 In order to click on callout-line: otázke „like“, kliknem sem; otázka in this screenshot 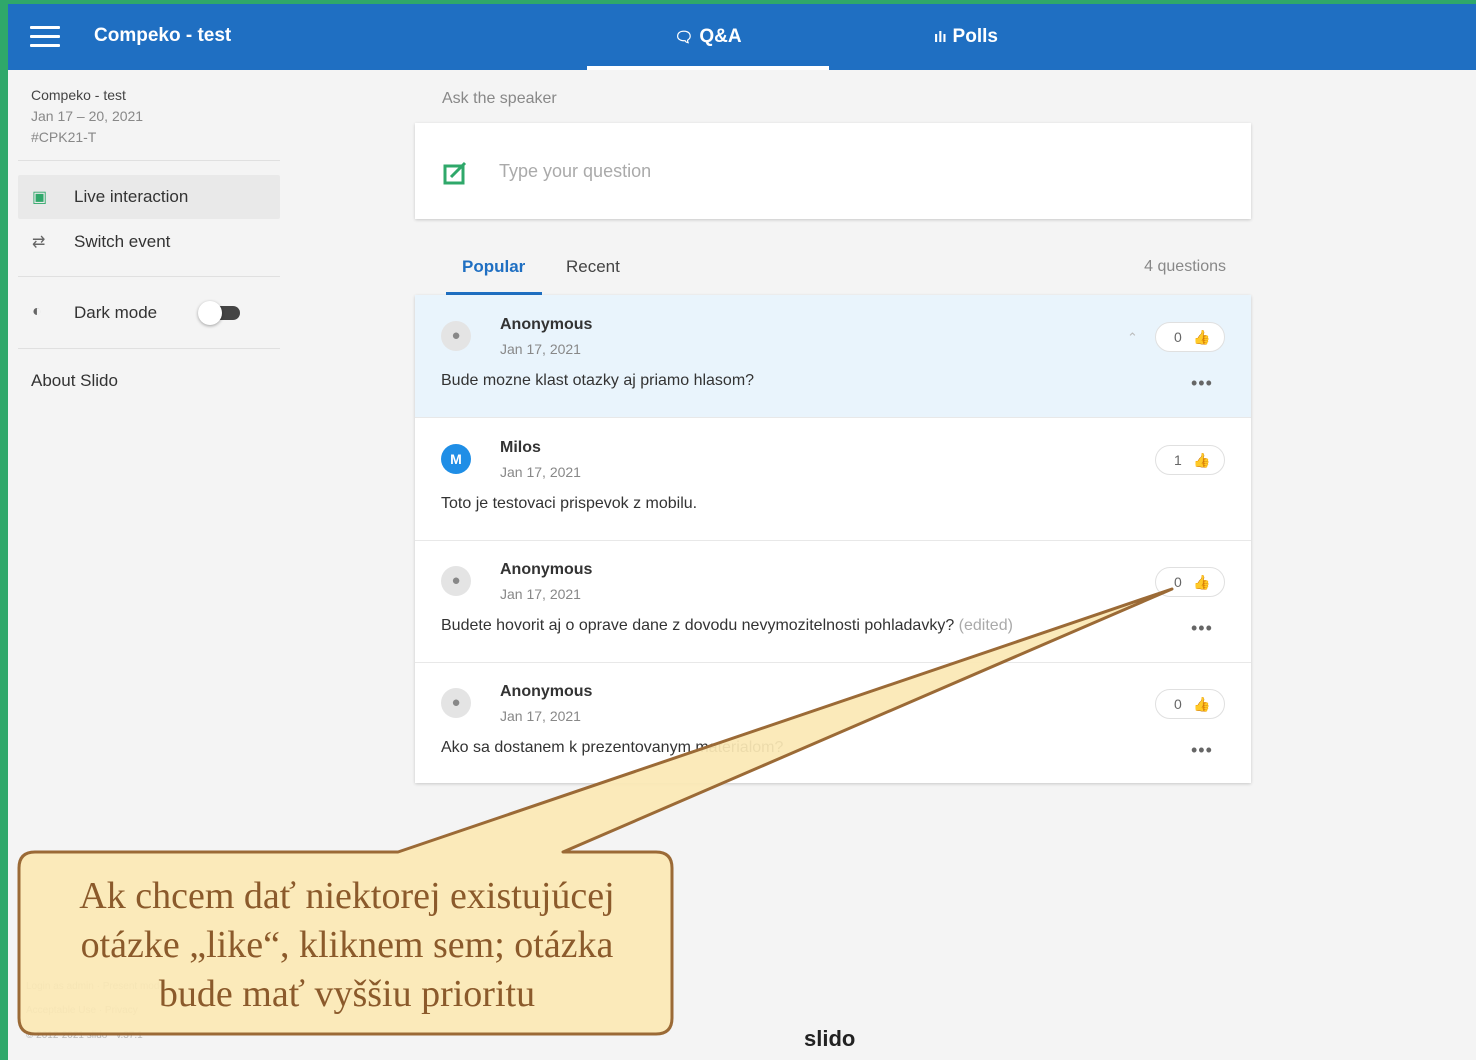, I will do `click(347, 945)`.